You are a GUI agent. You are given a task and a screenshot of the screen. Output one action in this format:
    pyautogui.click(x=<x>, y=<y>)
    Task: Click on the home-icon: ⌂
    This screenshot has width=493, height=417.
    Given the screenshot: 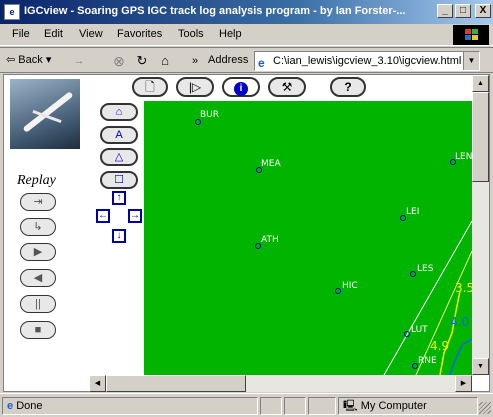 What is the action you would take?
    pyautogui.click(x=165, y=61)
    